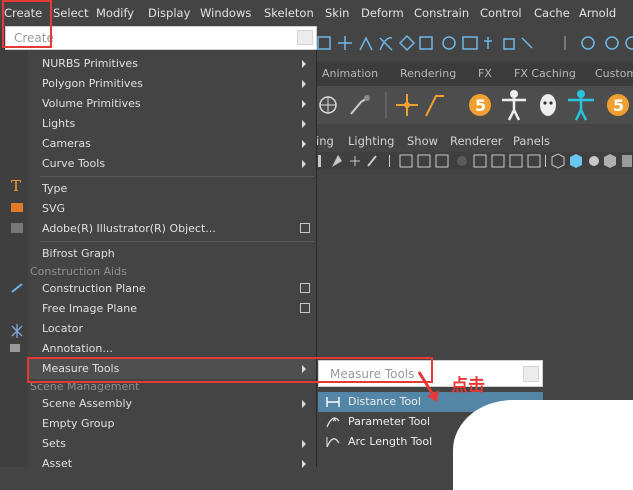  What do you see at coordinates (172, 84) in the screenshot?
I see `menu-item-polygon-primitives: Polygon Primitives` at bounding box center [172, 84].